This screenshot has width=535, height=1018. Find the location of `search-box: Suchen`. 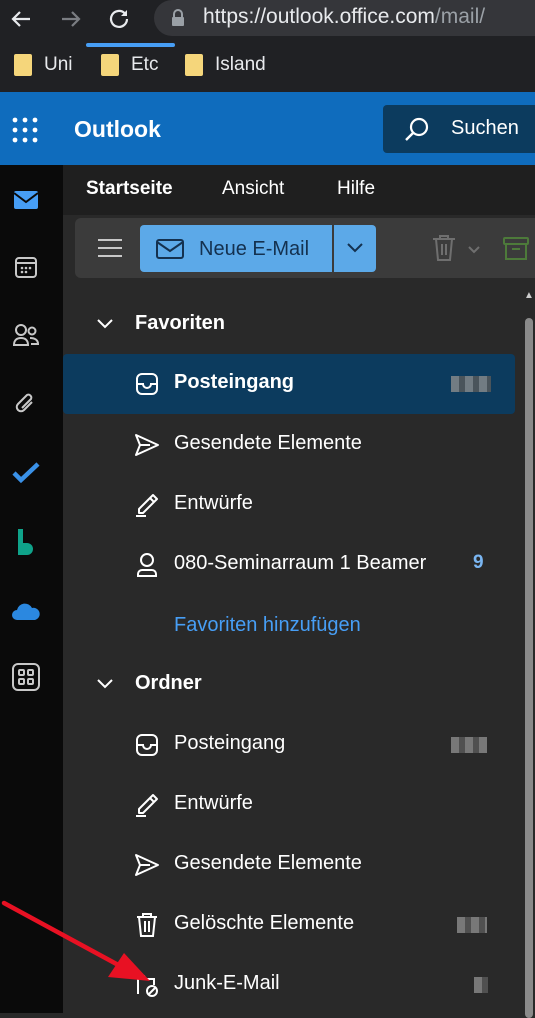

search-box: Suchen is located at coordinates (459, 129).